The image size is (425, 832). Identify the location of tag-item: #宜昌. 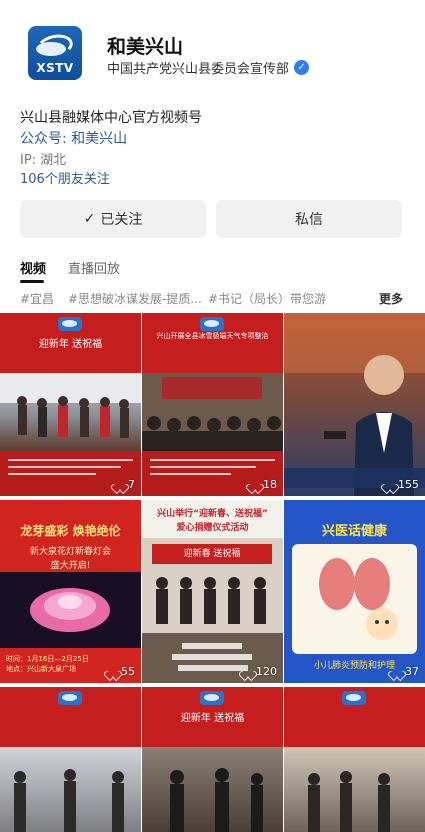
(37, 298).